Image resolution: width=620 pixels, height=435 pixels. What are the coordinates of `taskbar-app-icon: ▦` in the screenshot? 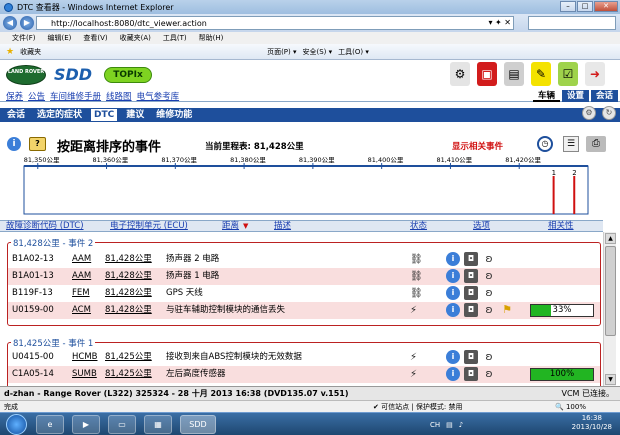 It's located at (158, 424).